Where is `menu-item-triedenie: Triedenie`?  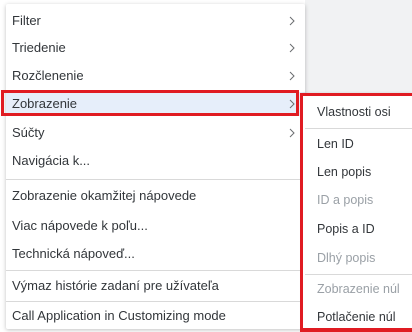
menu-item-triedenie: Triedenie is located at coordinates (155, 48).